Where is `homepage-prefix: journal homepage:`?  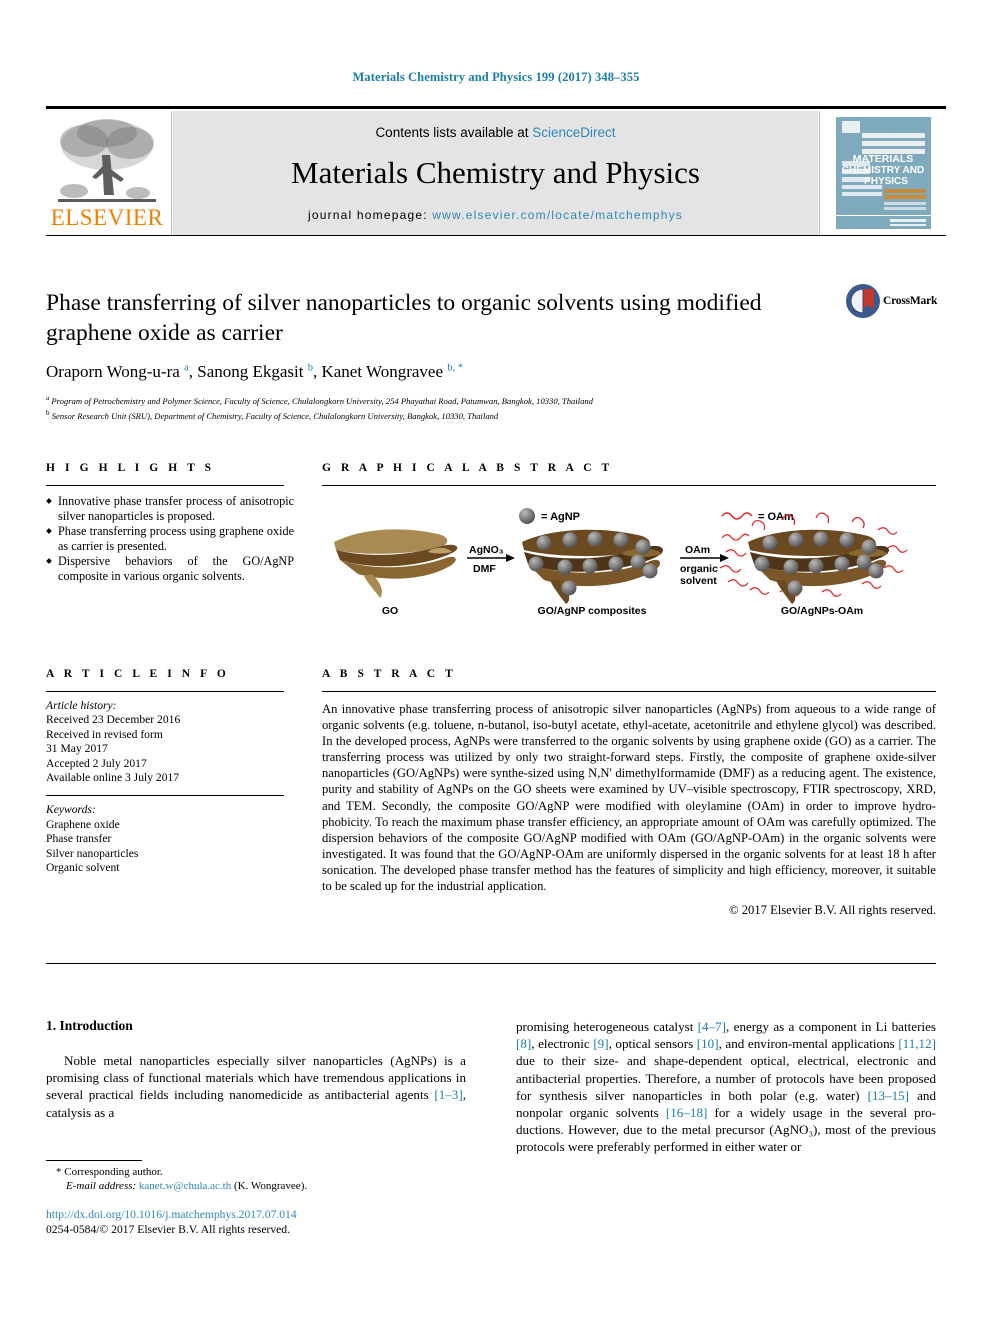
homepage-prefix: journal homepage: is located at coordinates (370, 215).